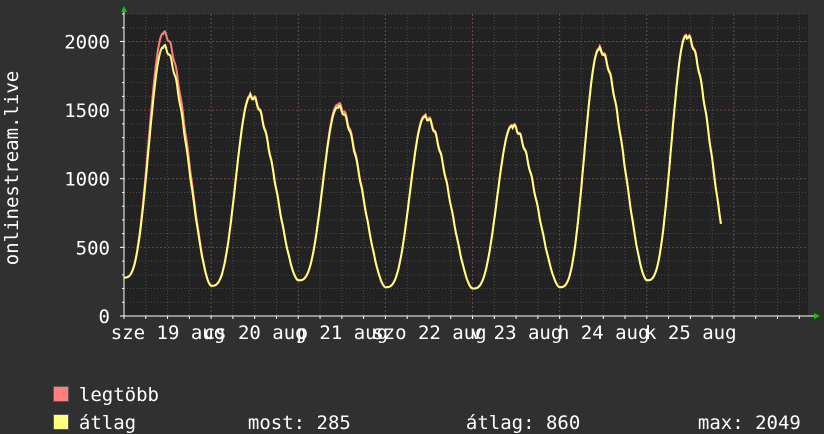 The image size is (824, 434). I want to click on stat-atlag-label: átlag:, so click(500, 423).